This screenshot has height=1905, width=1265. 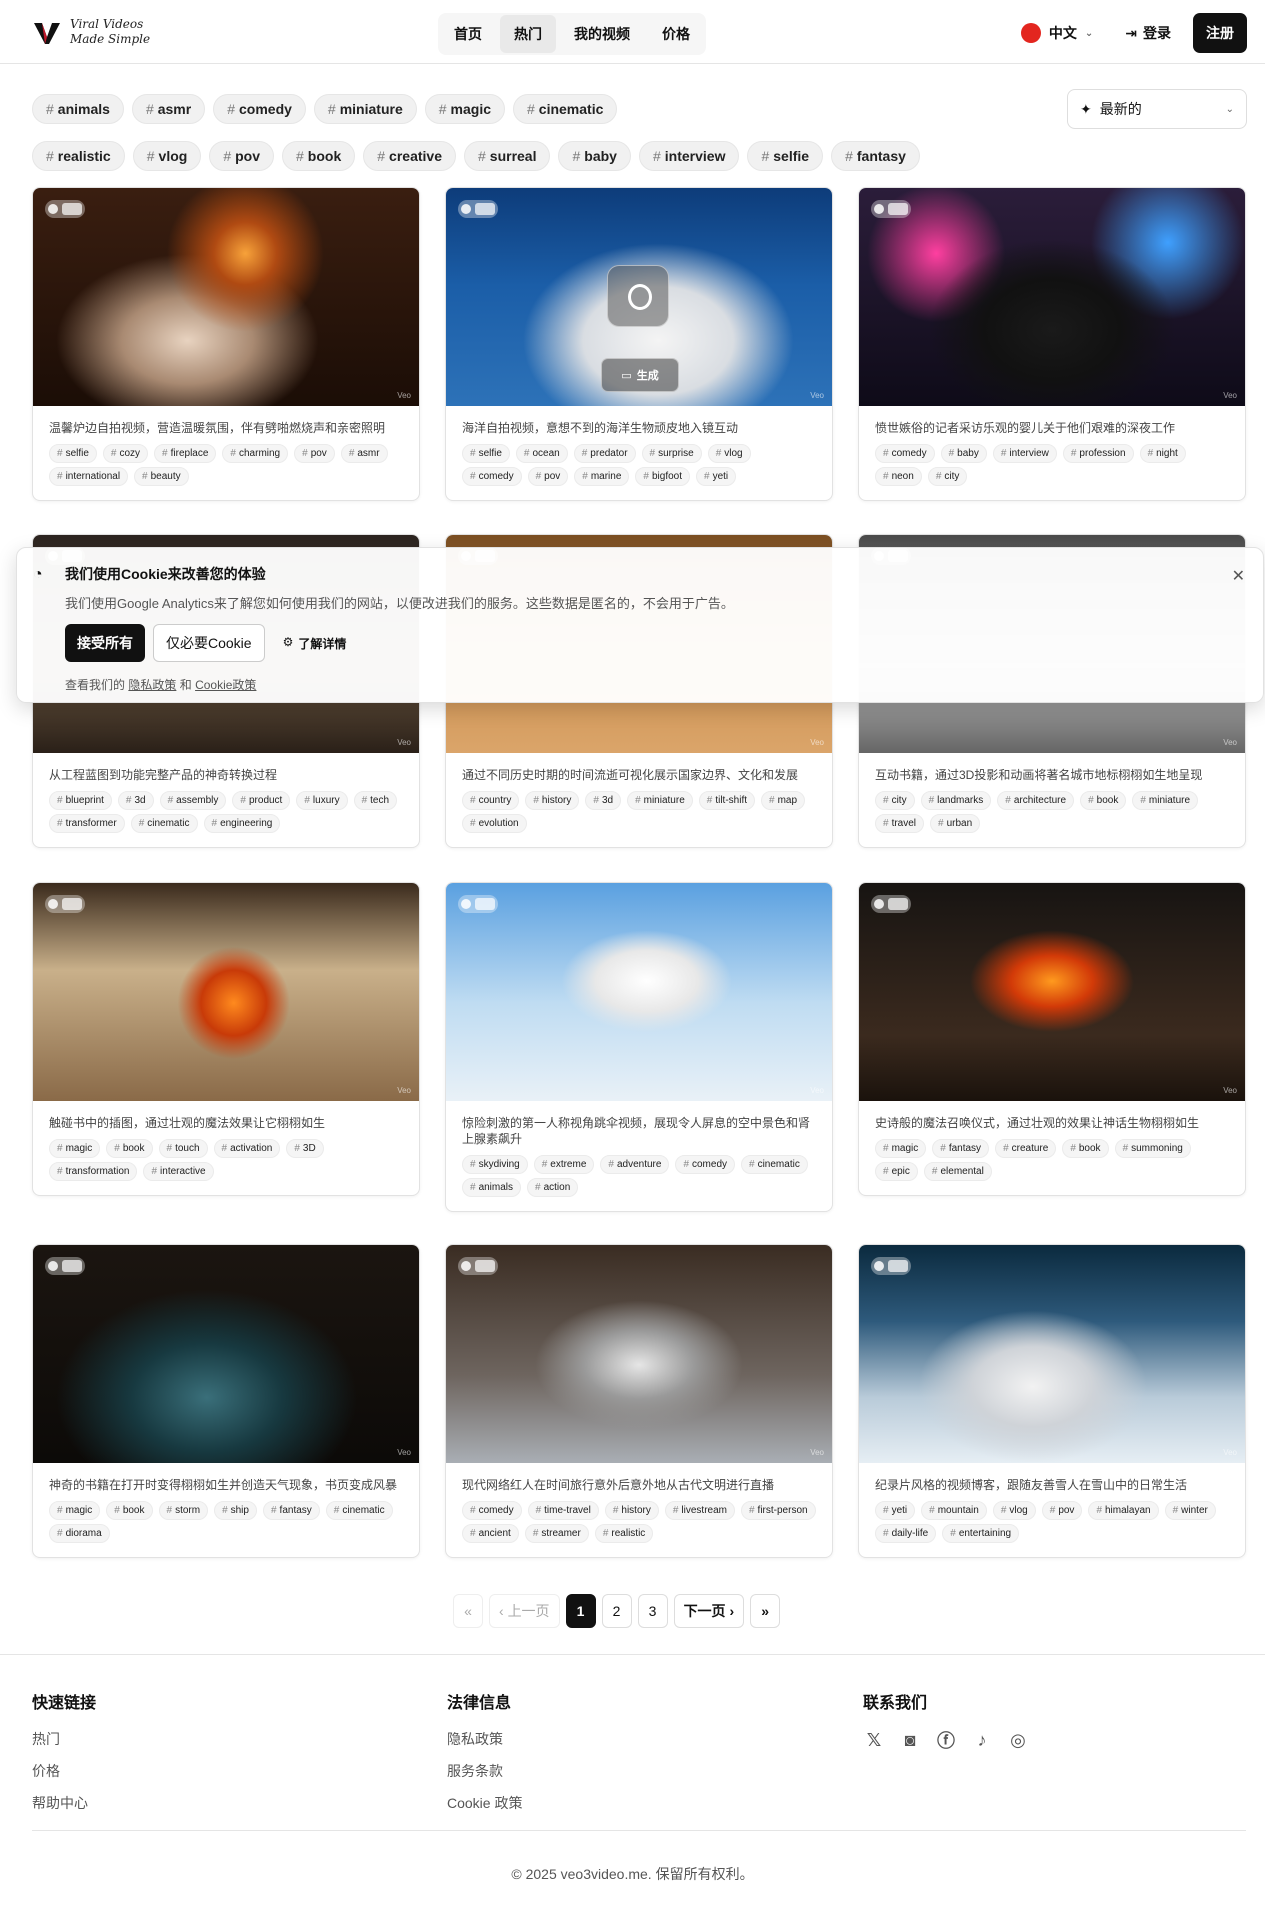 What do you see at coordinates (898, 476) in the screenshot?
I see `video-tag: # neon` at bounding box center [898, 476].